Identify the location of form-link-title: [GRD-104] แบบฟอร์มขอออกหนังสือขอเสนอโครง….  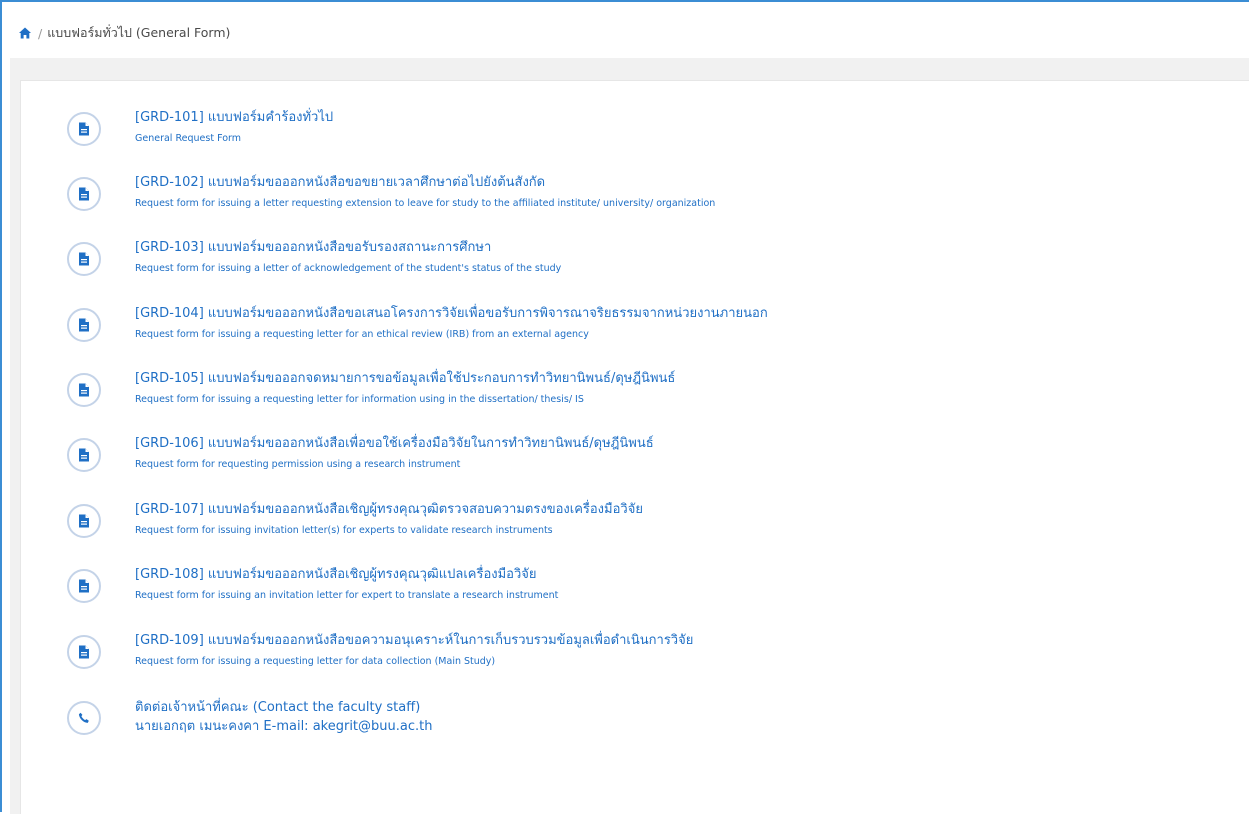
(451, 314).